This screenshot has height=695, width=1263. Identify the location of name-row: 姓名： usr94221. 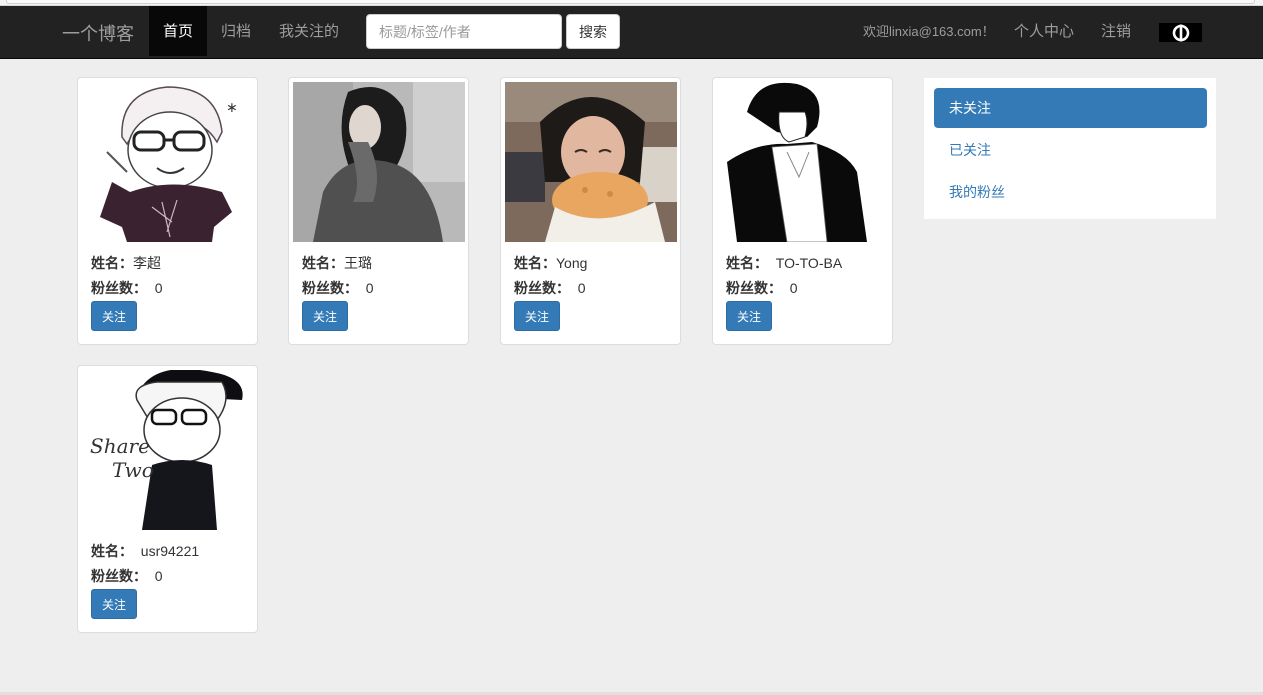
(145, 551).